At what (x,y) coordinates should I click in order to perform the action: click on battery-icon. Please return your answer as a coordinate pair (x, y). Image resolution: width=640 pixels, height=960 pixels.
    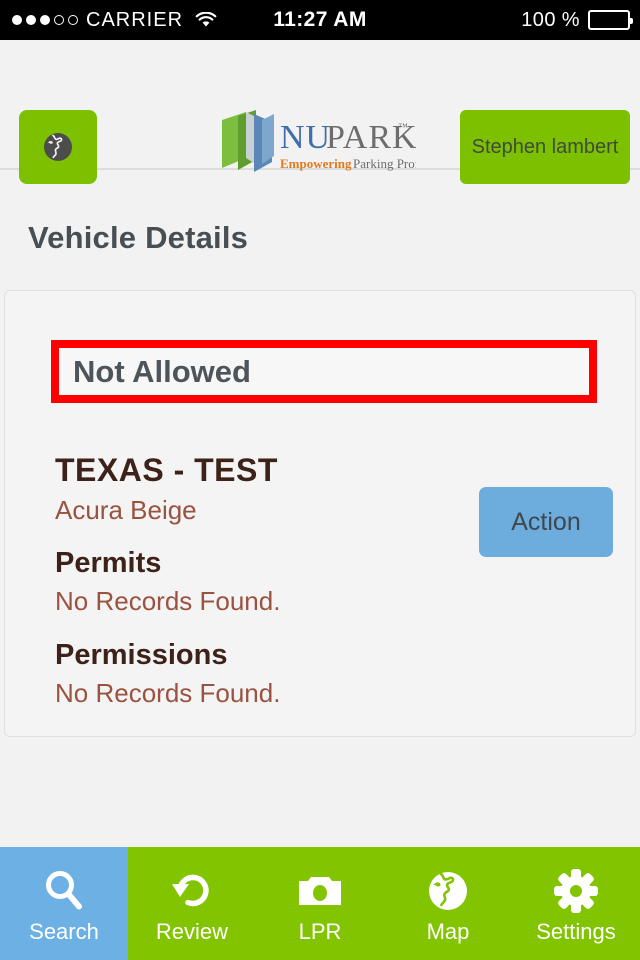
    Looking at the image, I should click on (610, 20).